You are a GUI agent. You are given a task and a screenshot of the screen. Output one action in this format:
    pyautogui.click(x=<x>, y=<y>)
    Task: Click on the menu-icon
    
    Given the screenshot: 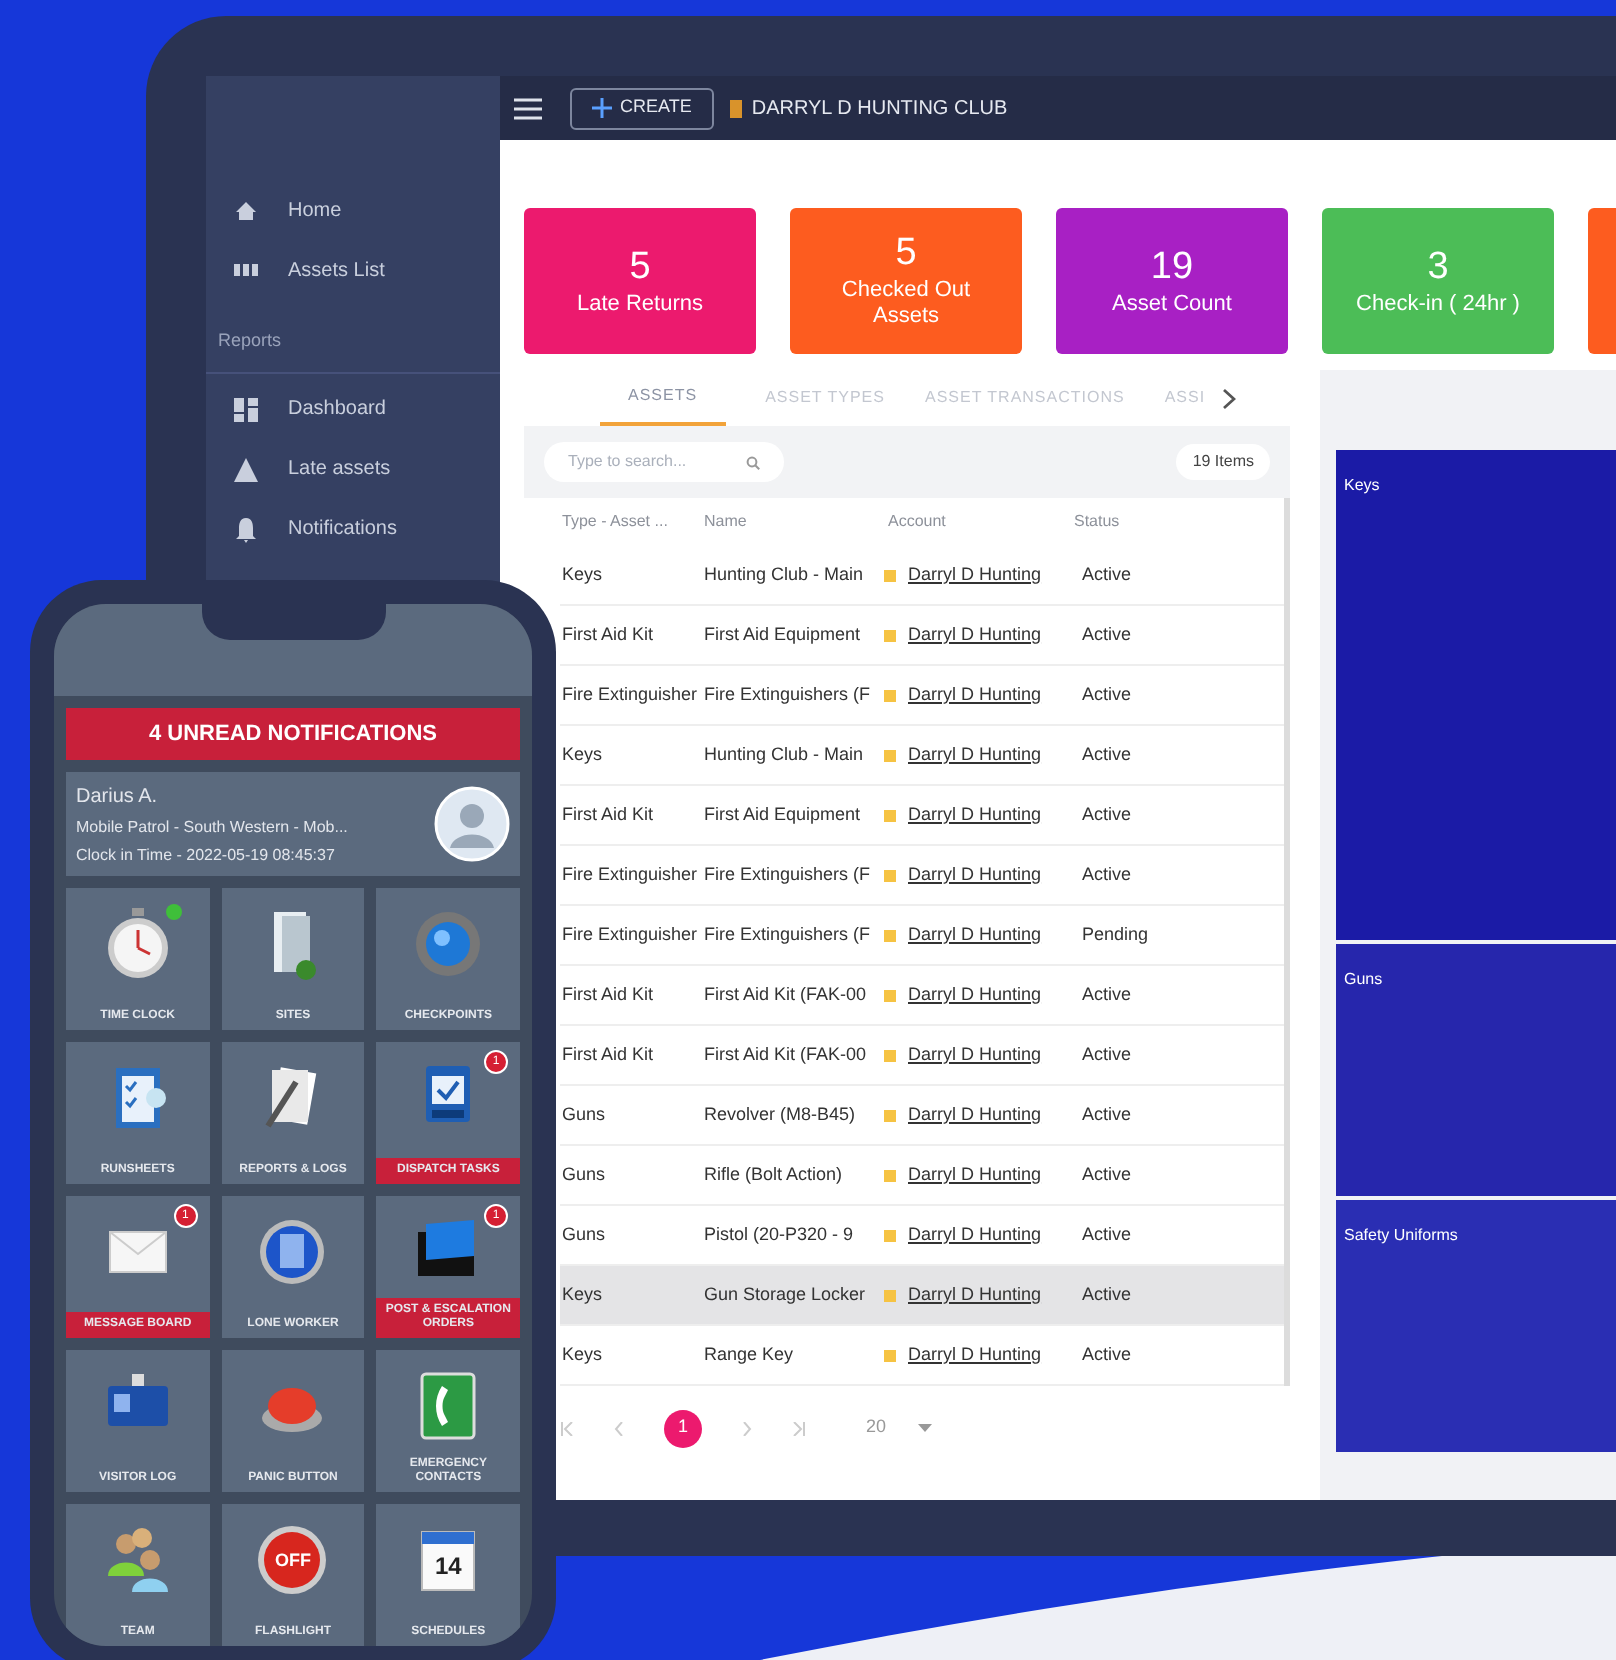 What is the action you would take?
    pyautogui.click(x=528, y=108)
    